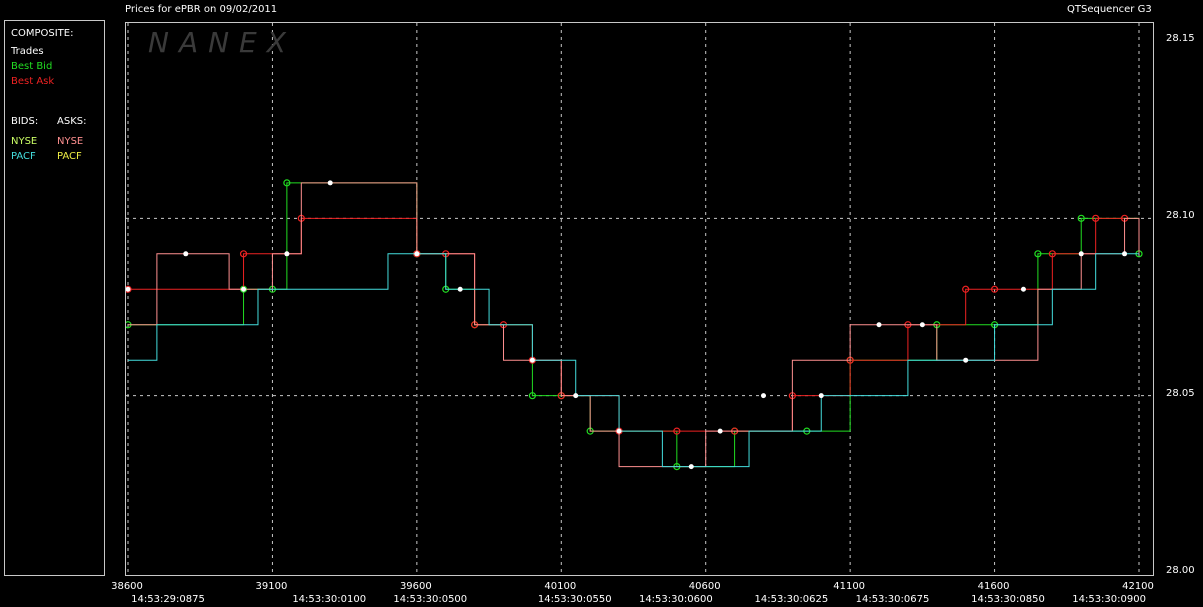  I want to click on x-tick-label: 39600, so click(415, 586).